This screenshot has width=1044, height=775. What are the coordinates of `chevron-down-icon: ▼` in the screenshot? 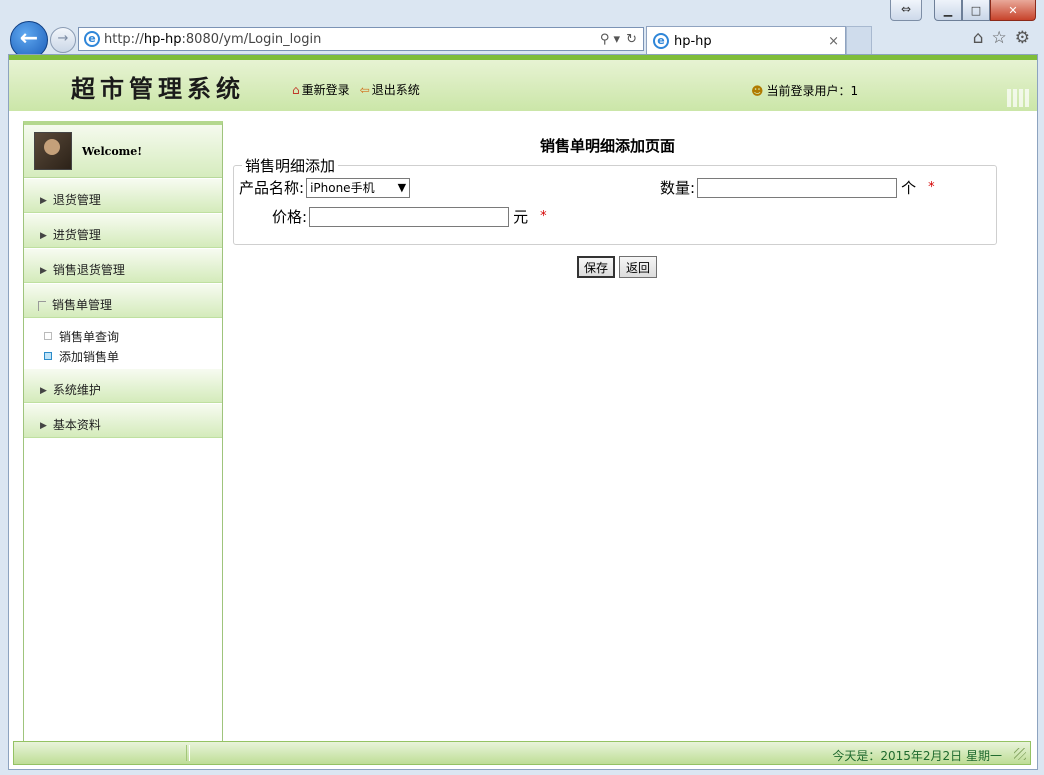 It's located at (402, 187).